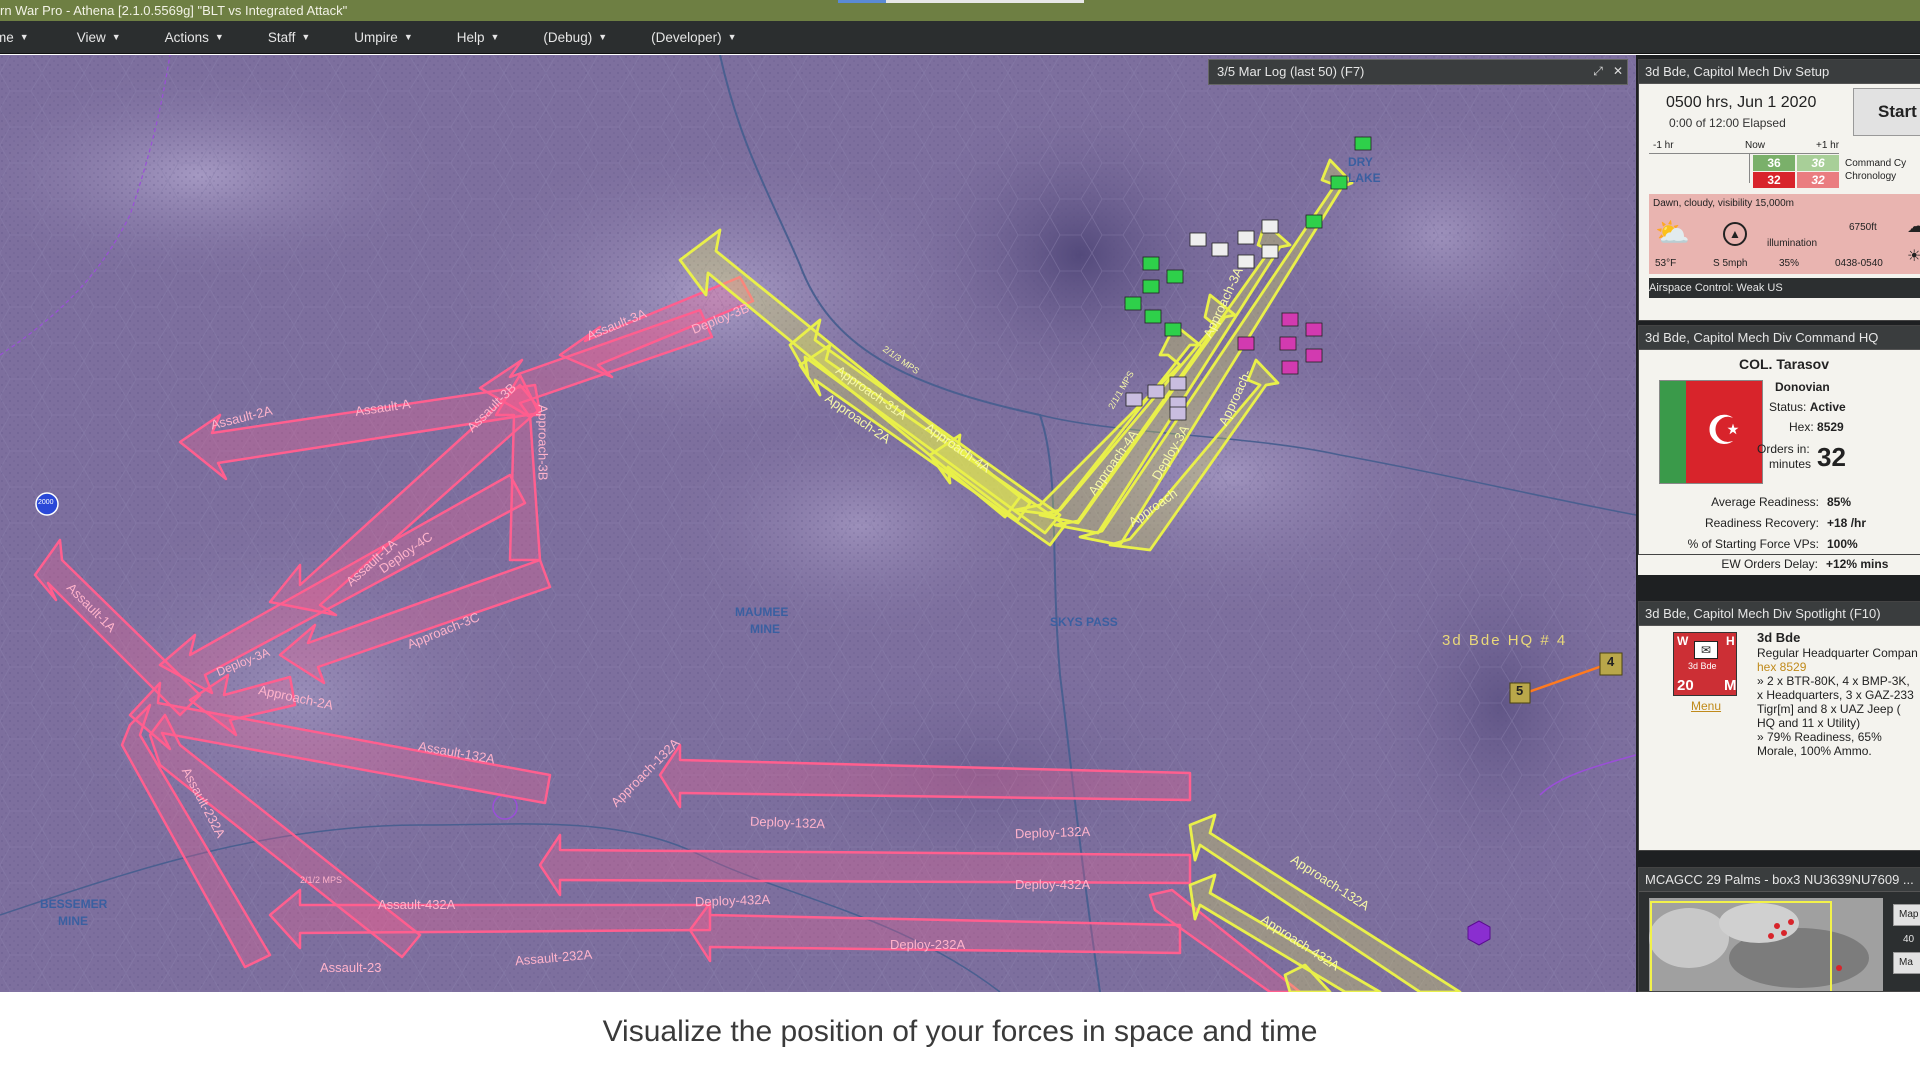  I want to click on menu-actions: Actions ▼, so click(194, 37).